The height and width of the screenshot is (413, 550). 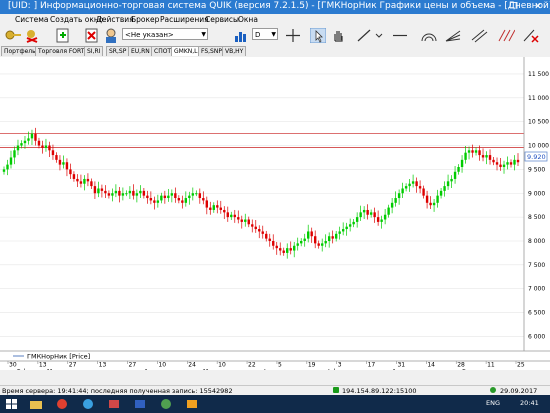 What do you see at coordinates (118, 51) in the screenshot?
I see `tab-sr-sp: SR,SP` at bounding box center [118, 51].